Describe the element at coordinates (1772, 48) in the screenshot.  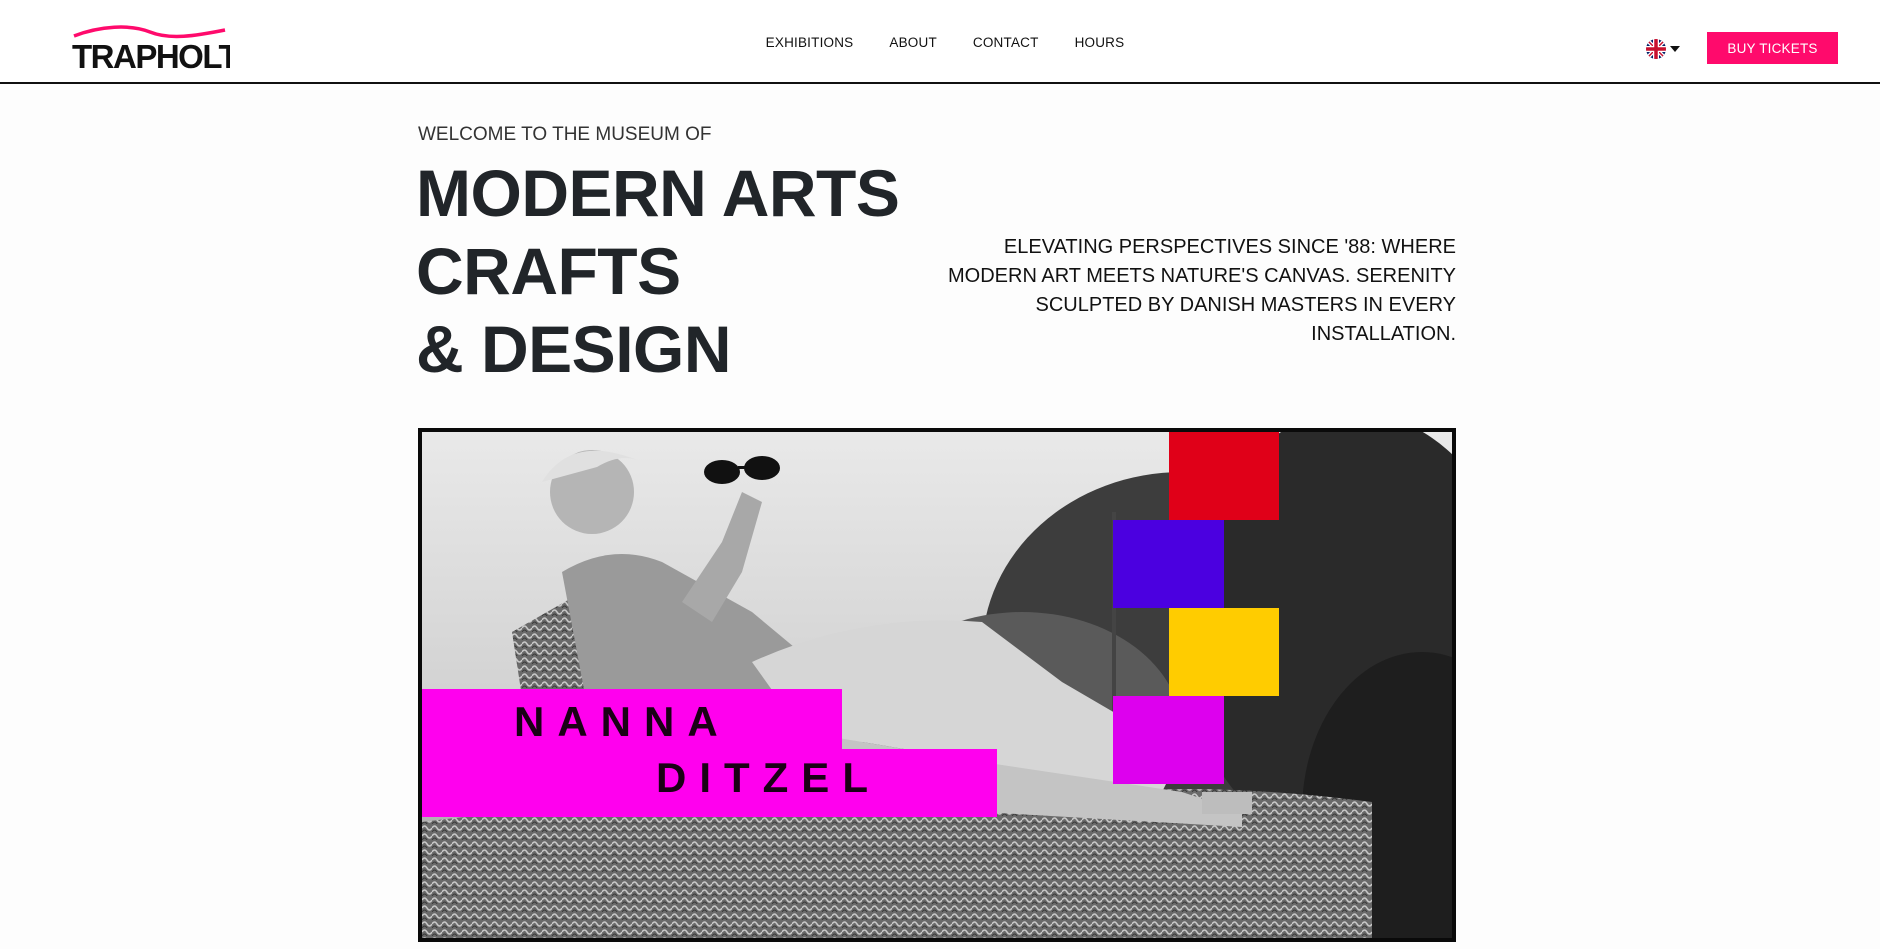
I see `buy-tickets-button: BUY TICKETS` at that location.